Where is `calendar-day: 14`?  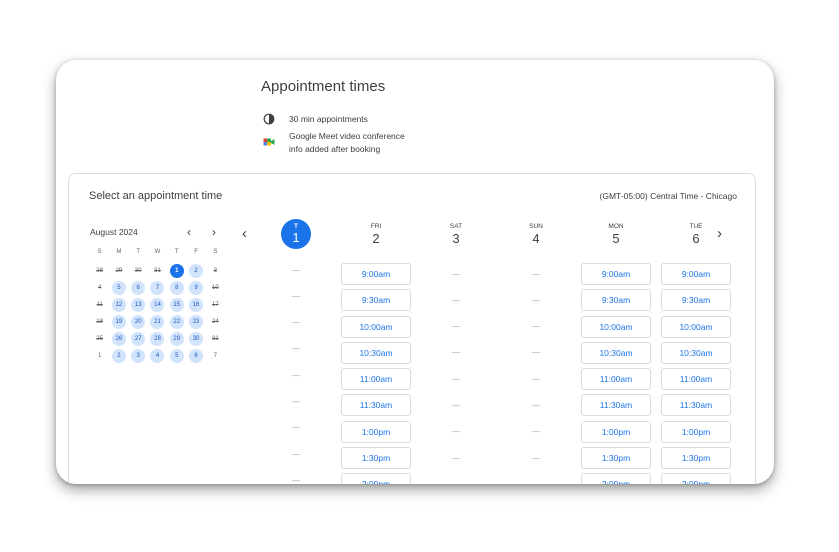
calendar-day: 14 is located at coordinates (157, 304).